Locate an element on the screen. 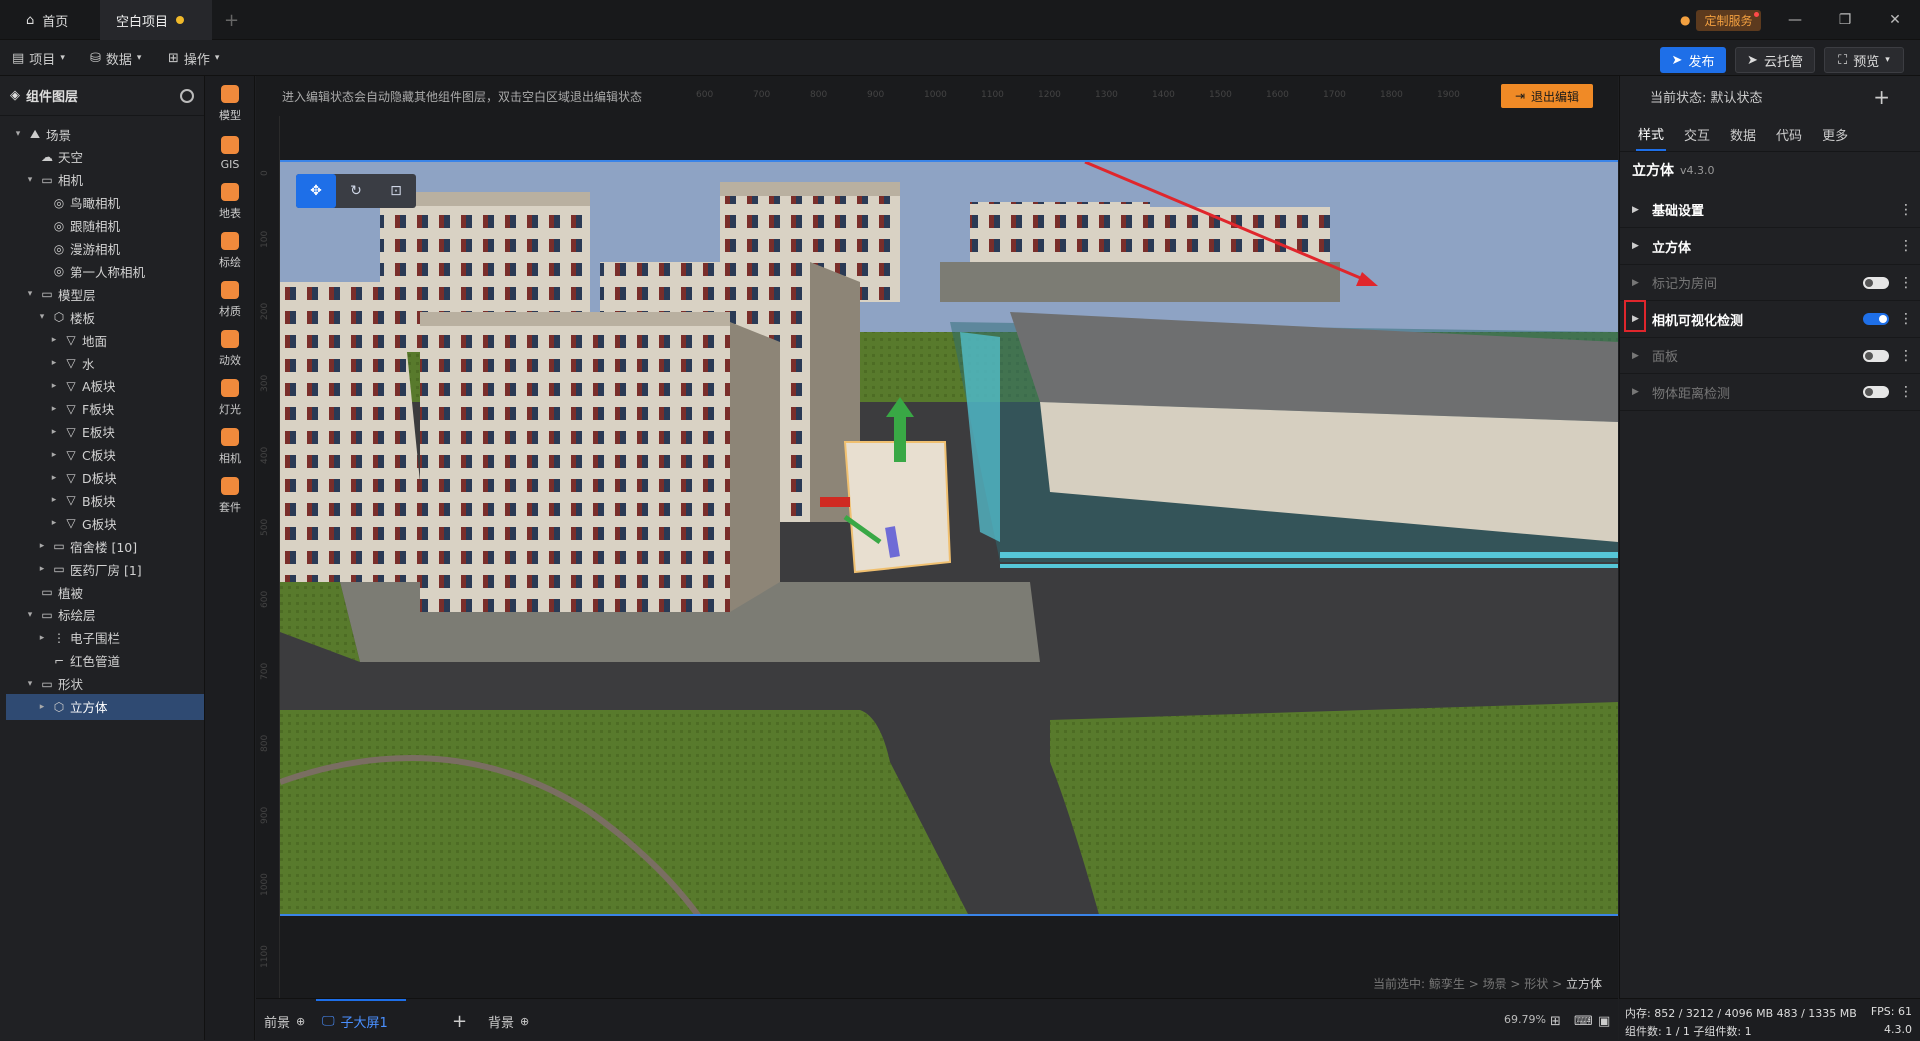 The height and width of the screenshot is (1041, 1920). tab-foreground: 前景 ⊕ is located at coordinates (284, 1021).